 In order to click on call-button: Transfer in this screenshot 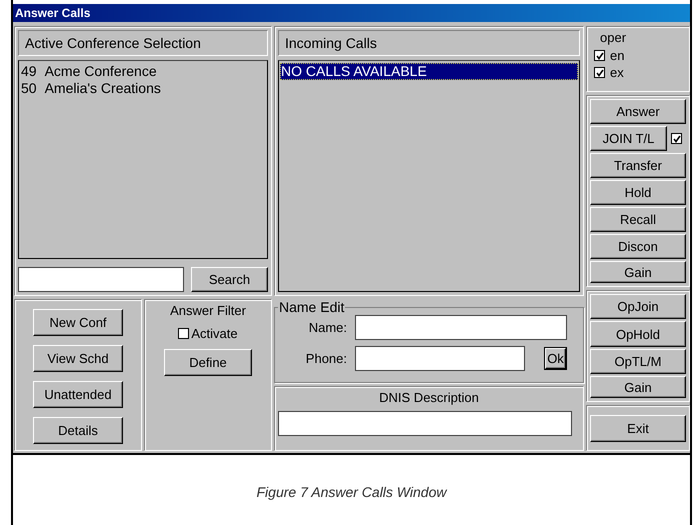, I will do `click(638, 165)`.